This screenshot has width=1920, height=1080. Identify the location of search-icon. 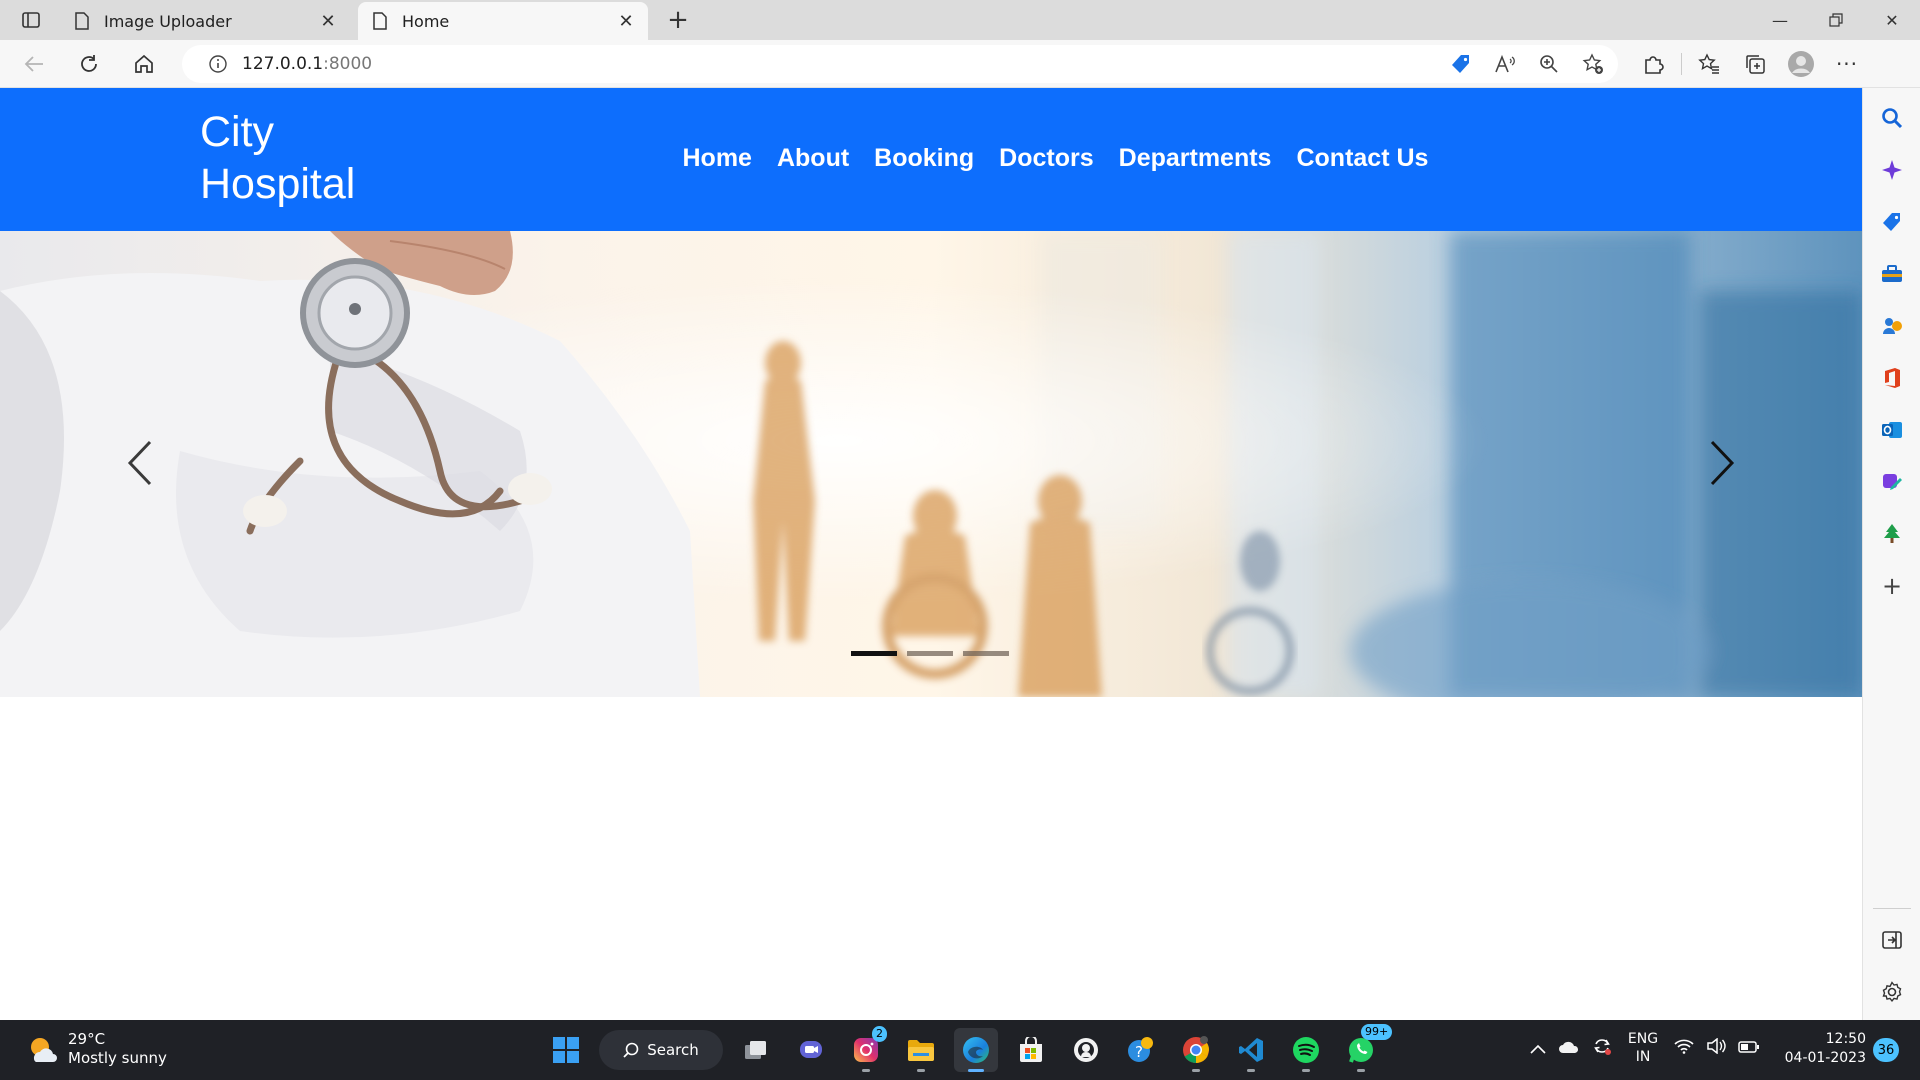
(1892, 118).